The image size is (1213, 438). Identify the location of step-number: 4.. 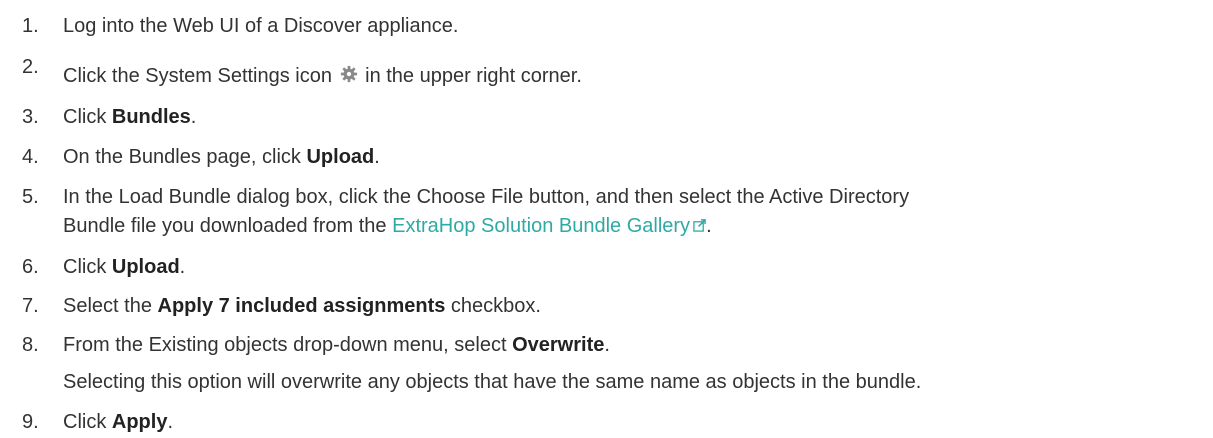
(30, 157).